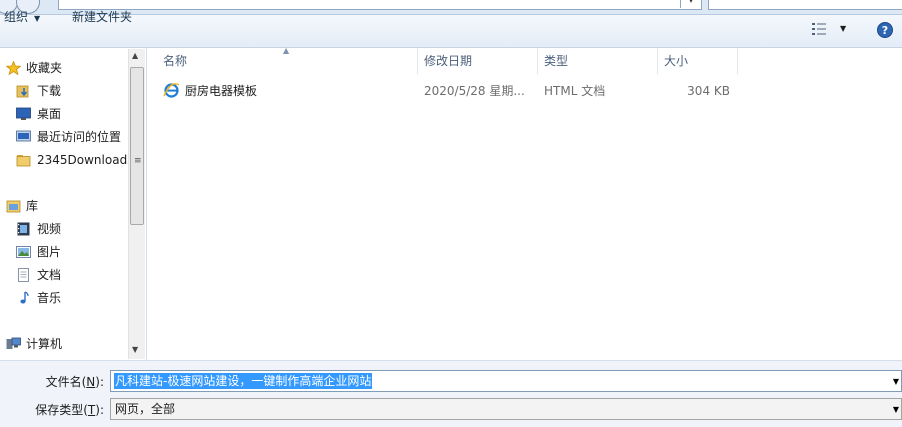 Image resolution: width=902 pixels, height=427 pixels. I want to click on star-icon, so click(13, 68).